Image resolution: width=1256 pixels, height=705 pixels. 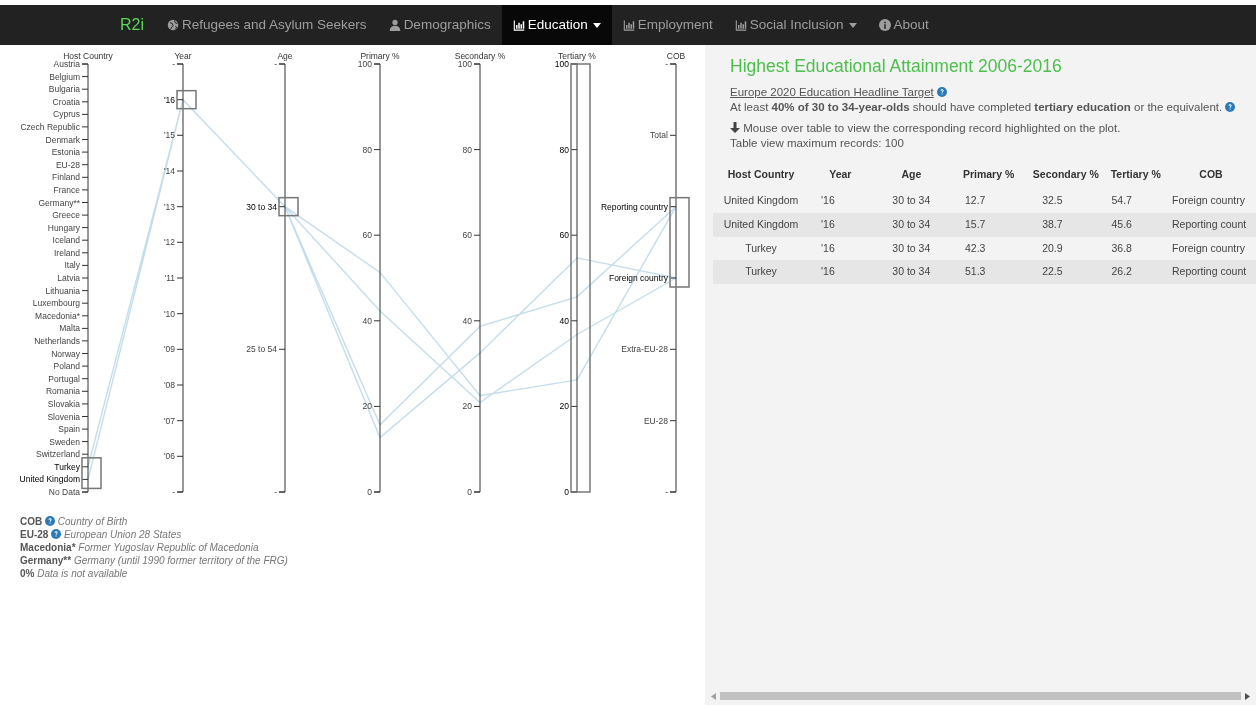 I want to click on table-cell: 54.7, so click(x=1135, y=201).